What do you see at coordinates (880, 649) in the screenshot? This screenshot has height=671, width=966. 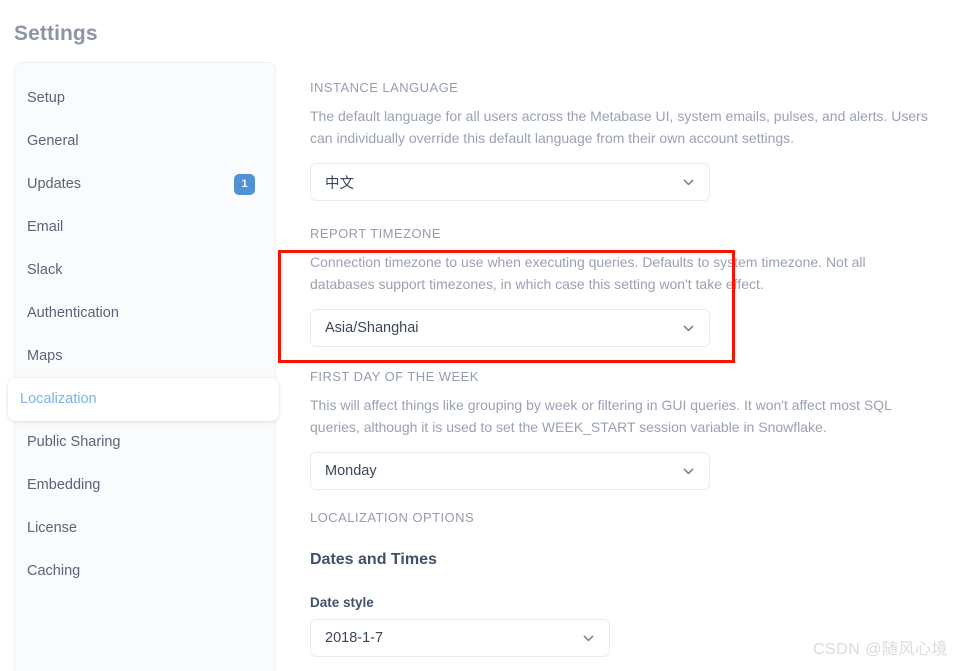 I see `csdn-watermark: CSDN @随风心境` at bounding box center [880, 649].